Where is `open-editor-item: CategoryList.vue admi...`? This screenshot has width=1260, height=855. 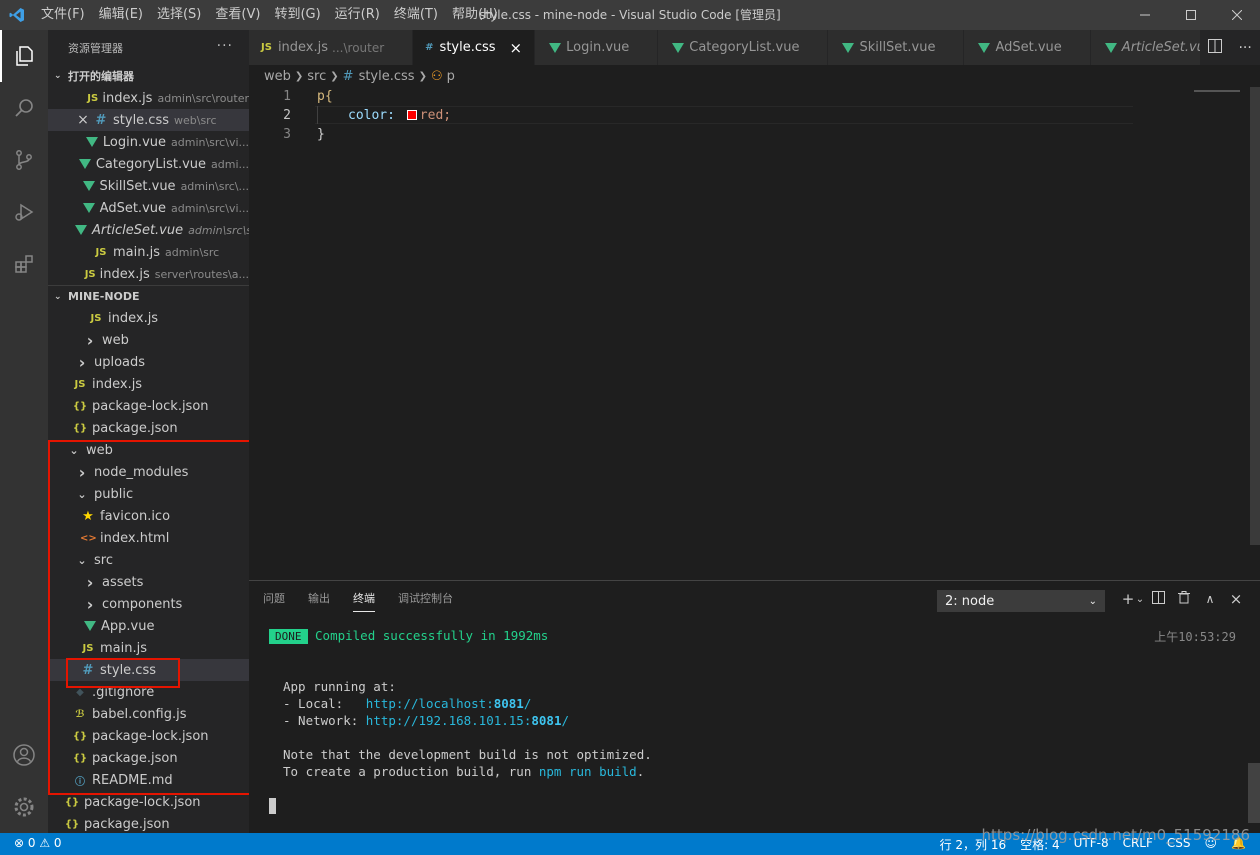
open-editor-item: CategoryList.vue admi... is located at coordinates (148, 164).